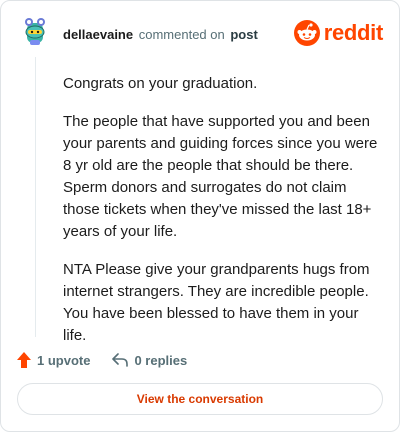 This screenshot has width=400, height=432. What do you see at coordinates (306, 33) in the screenshot?
I see `reddit-logo-icon` at bounding box center [306, 33].